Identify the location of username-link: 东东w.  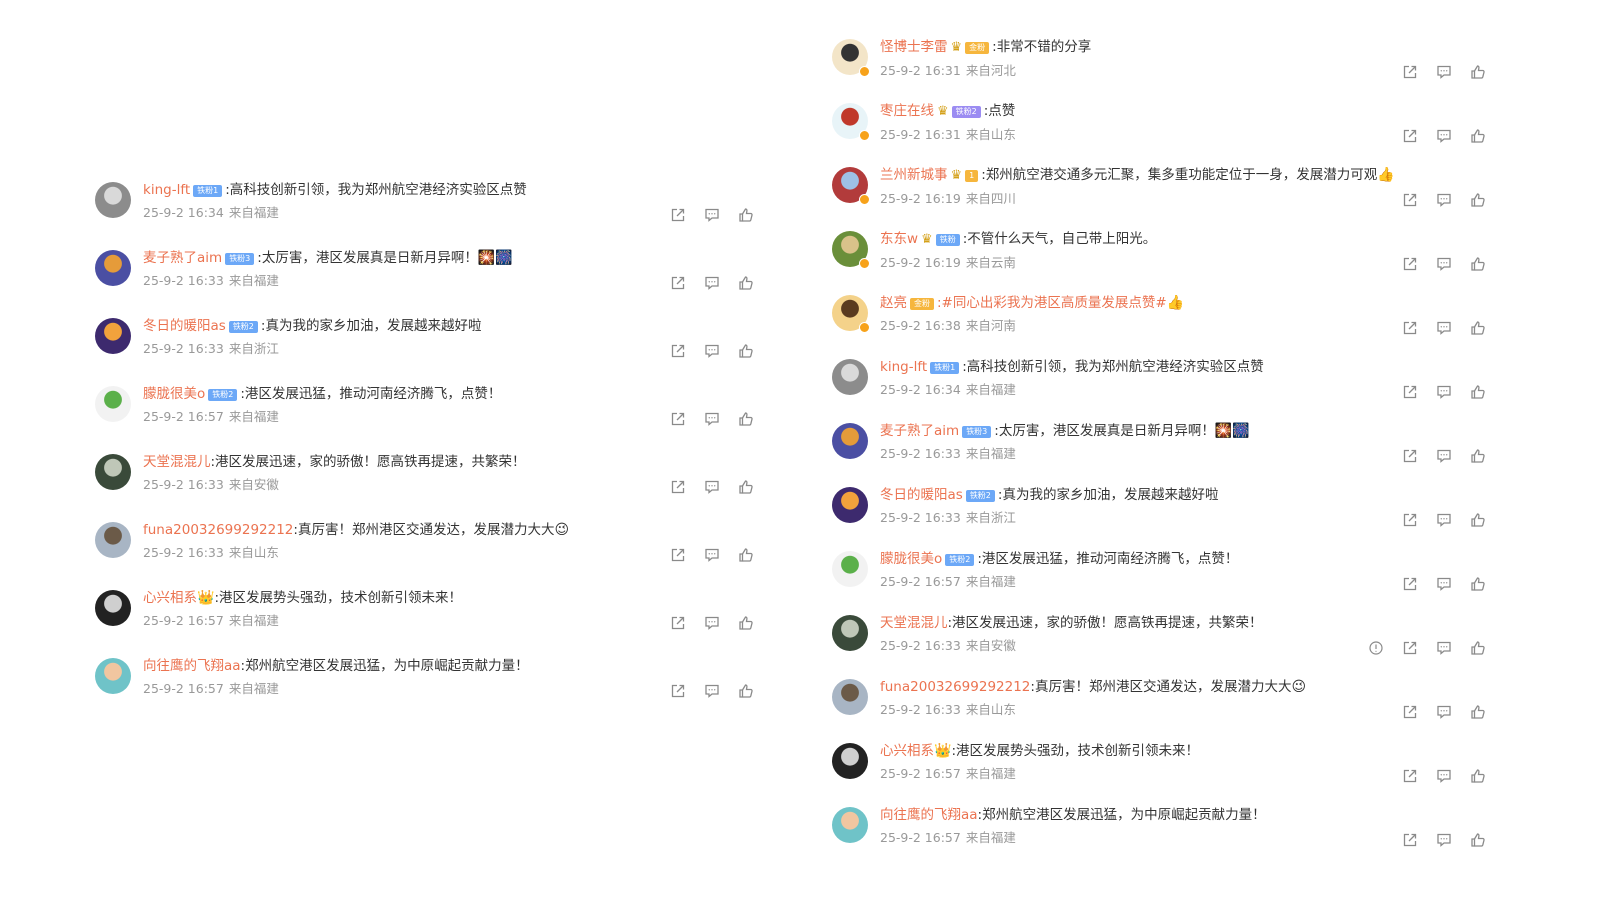
(899, 239).